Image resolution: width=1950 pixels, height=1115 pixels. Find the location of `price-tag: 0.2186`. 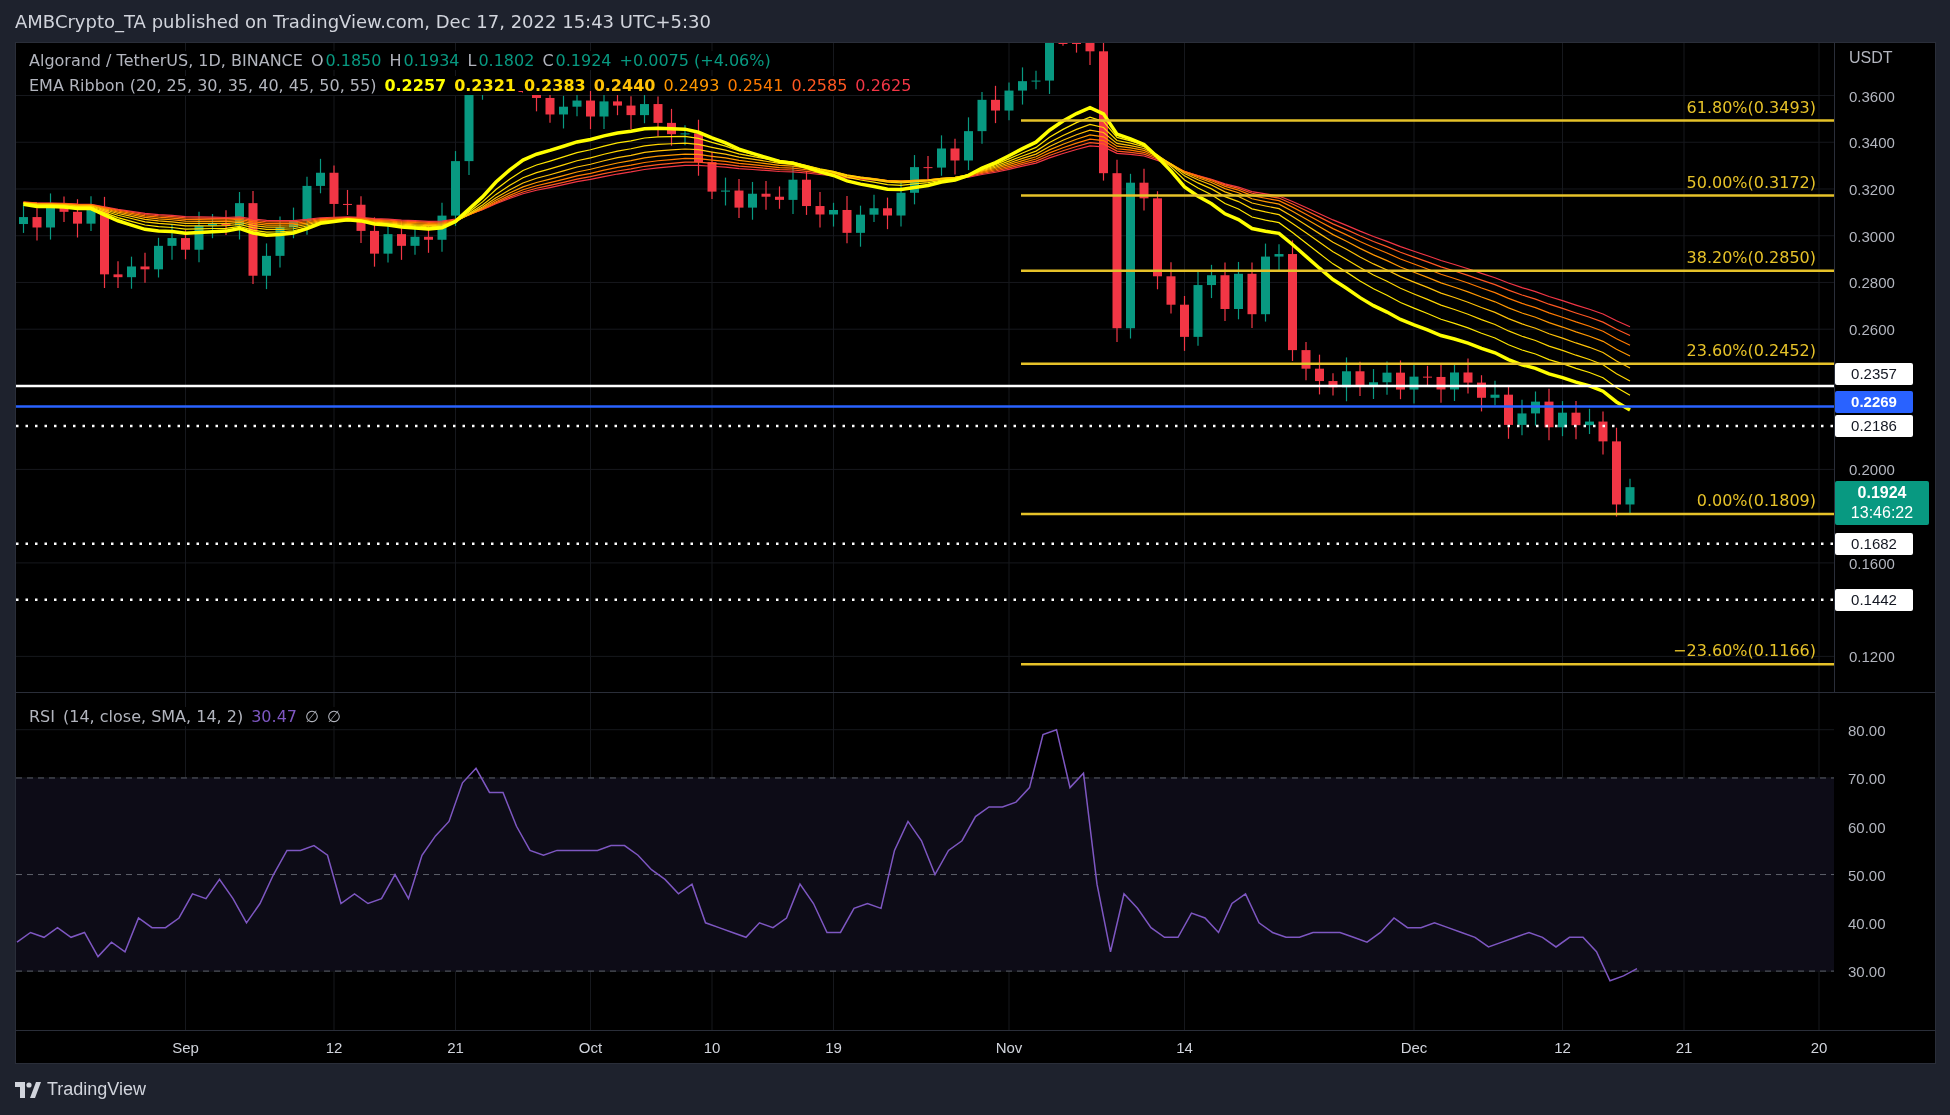

price-tag: 0.2186 is located at coordinates (1874, 425).